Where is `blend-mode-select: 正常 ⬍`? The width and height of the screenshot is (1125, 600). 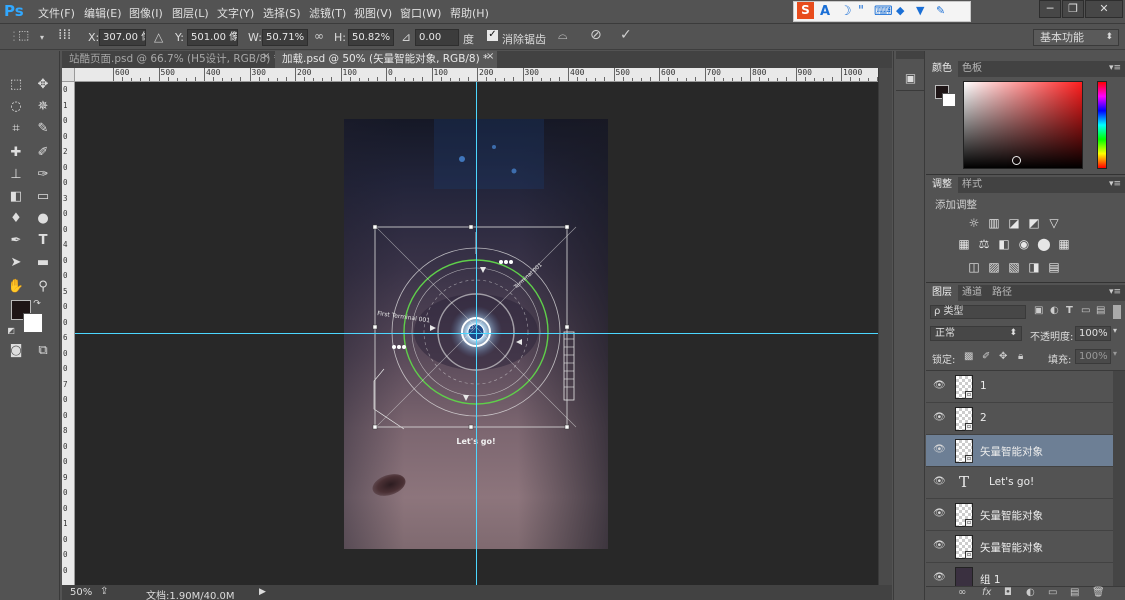 blend-mode-select: 正常 ⬍ is located at coordinates (976, 333).